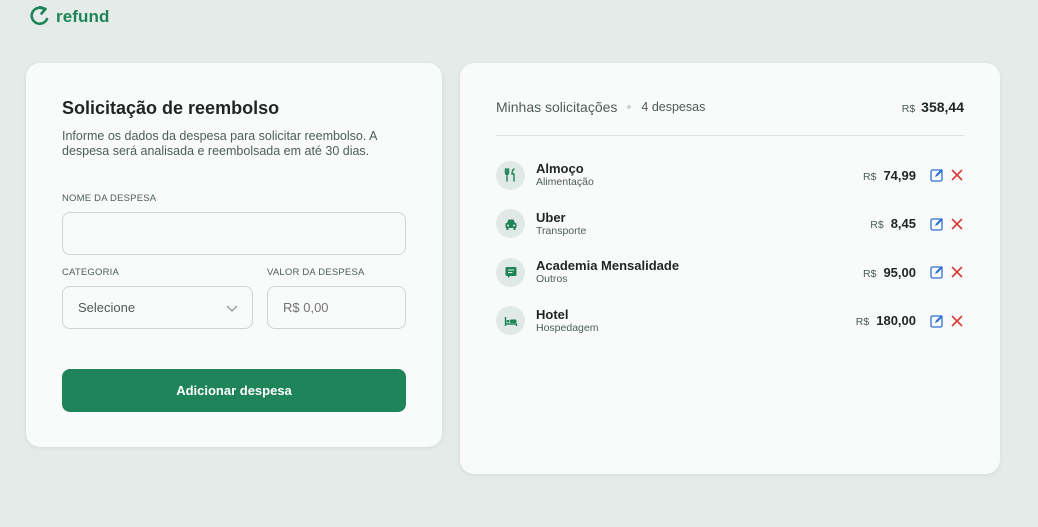  Describe the element at coordinates (629, 107) in the screenshot. I see `separator-dot` at that location.